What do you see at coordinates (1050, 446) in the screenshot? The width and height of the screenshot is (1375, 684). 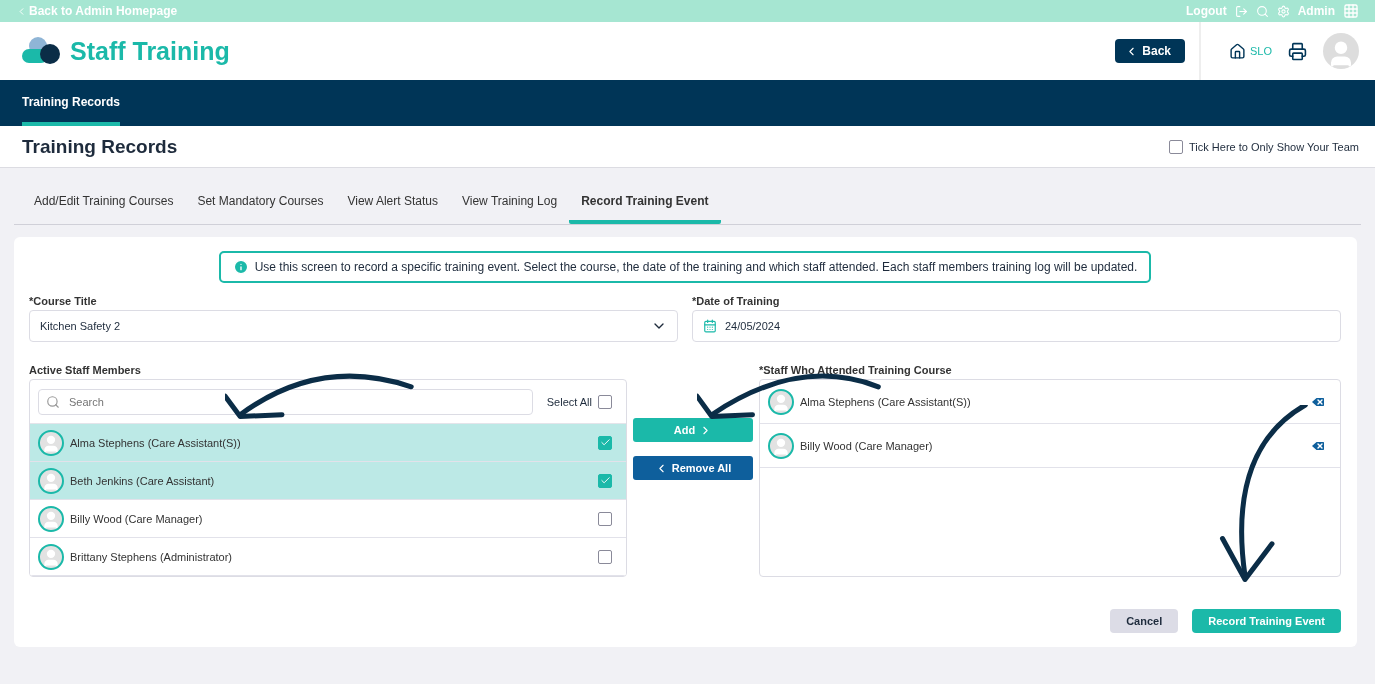 I see `attended-row: Billy Wood (Care Manager)` at bounding box center [1050, 446].